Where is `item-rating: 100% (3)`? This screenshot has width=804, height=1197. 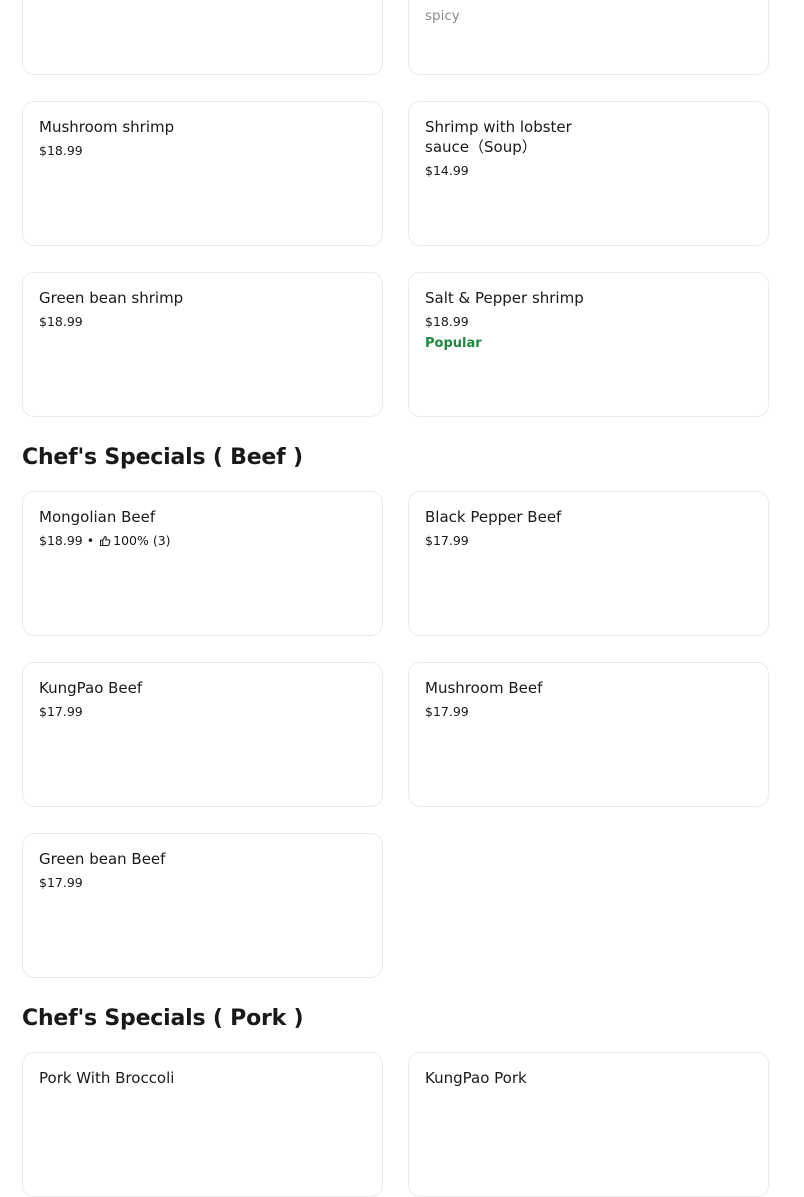
item-rating: 100% (3) is located at coordinates (142, 540).